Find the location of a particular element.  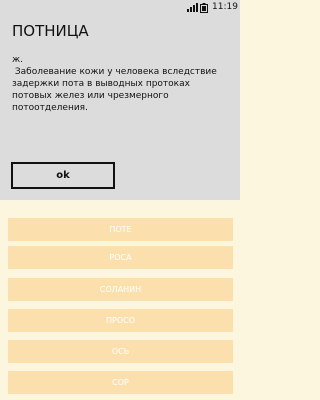

status-clock: 11:19 is located at coordinates (225, 7).